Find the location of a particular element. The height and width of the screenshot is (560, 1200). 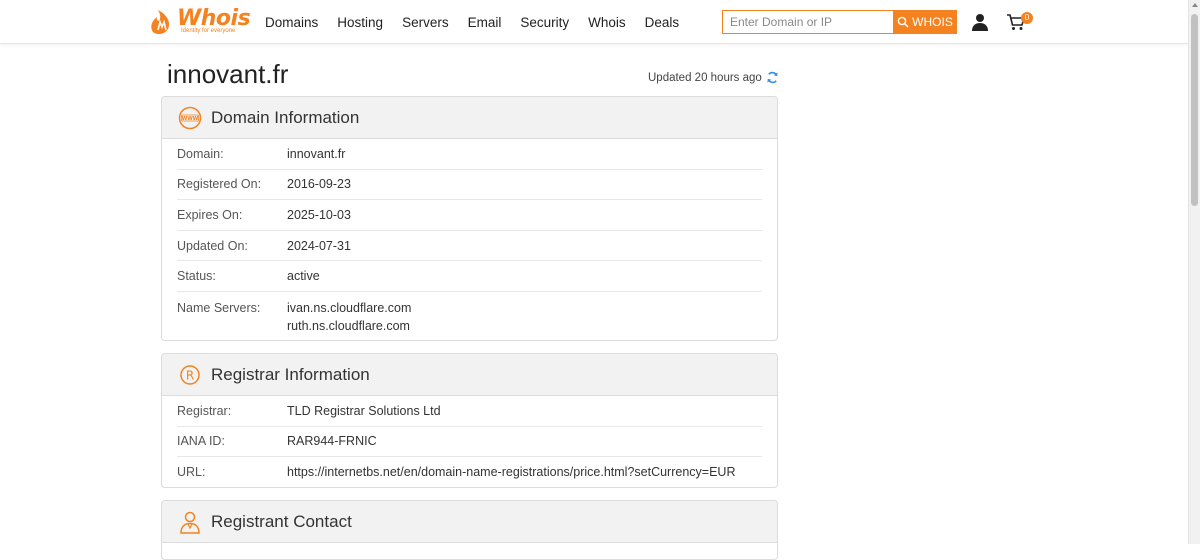

scroll-thumb is located at coordinates (1194, 110).